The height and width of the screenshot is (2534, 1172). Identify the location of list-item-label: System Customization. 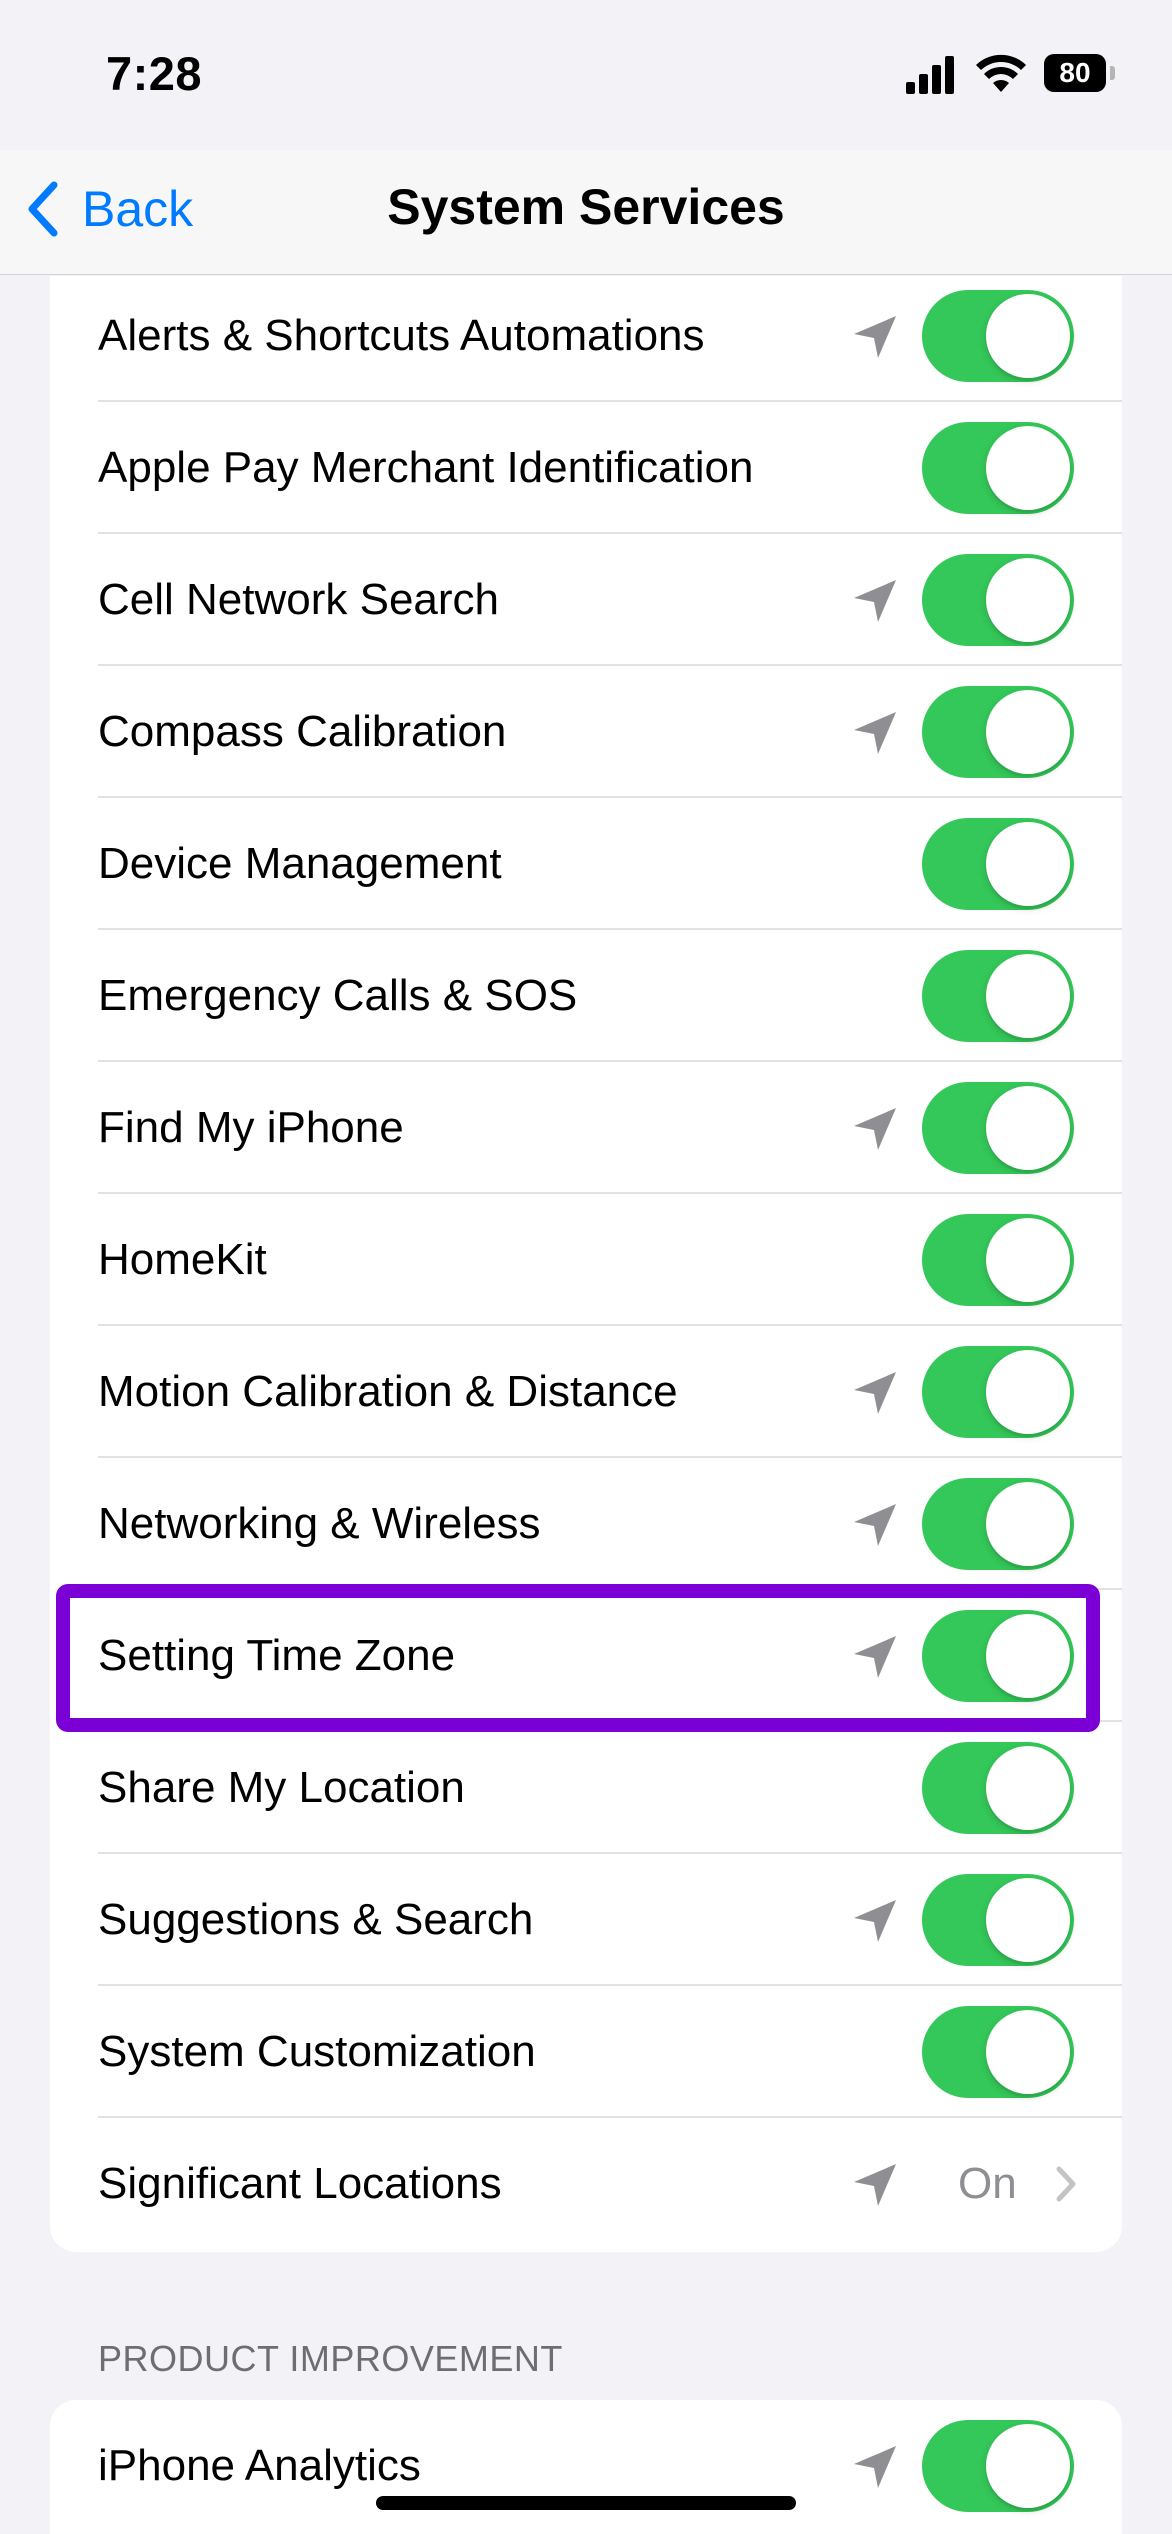
(317, 2051).